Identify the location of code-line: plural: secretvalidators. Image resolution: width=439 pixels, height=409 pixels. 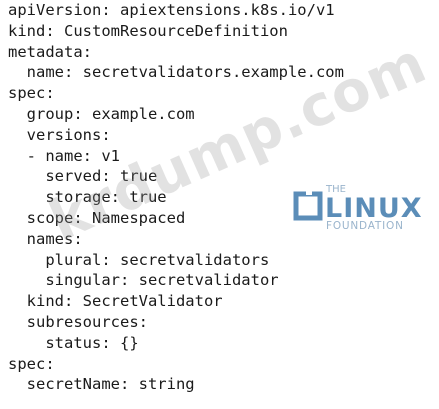
(139, 259).